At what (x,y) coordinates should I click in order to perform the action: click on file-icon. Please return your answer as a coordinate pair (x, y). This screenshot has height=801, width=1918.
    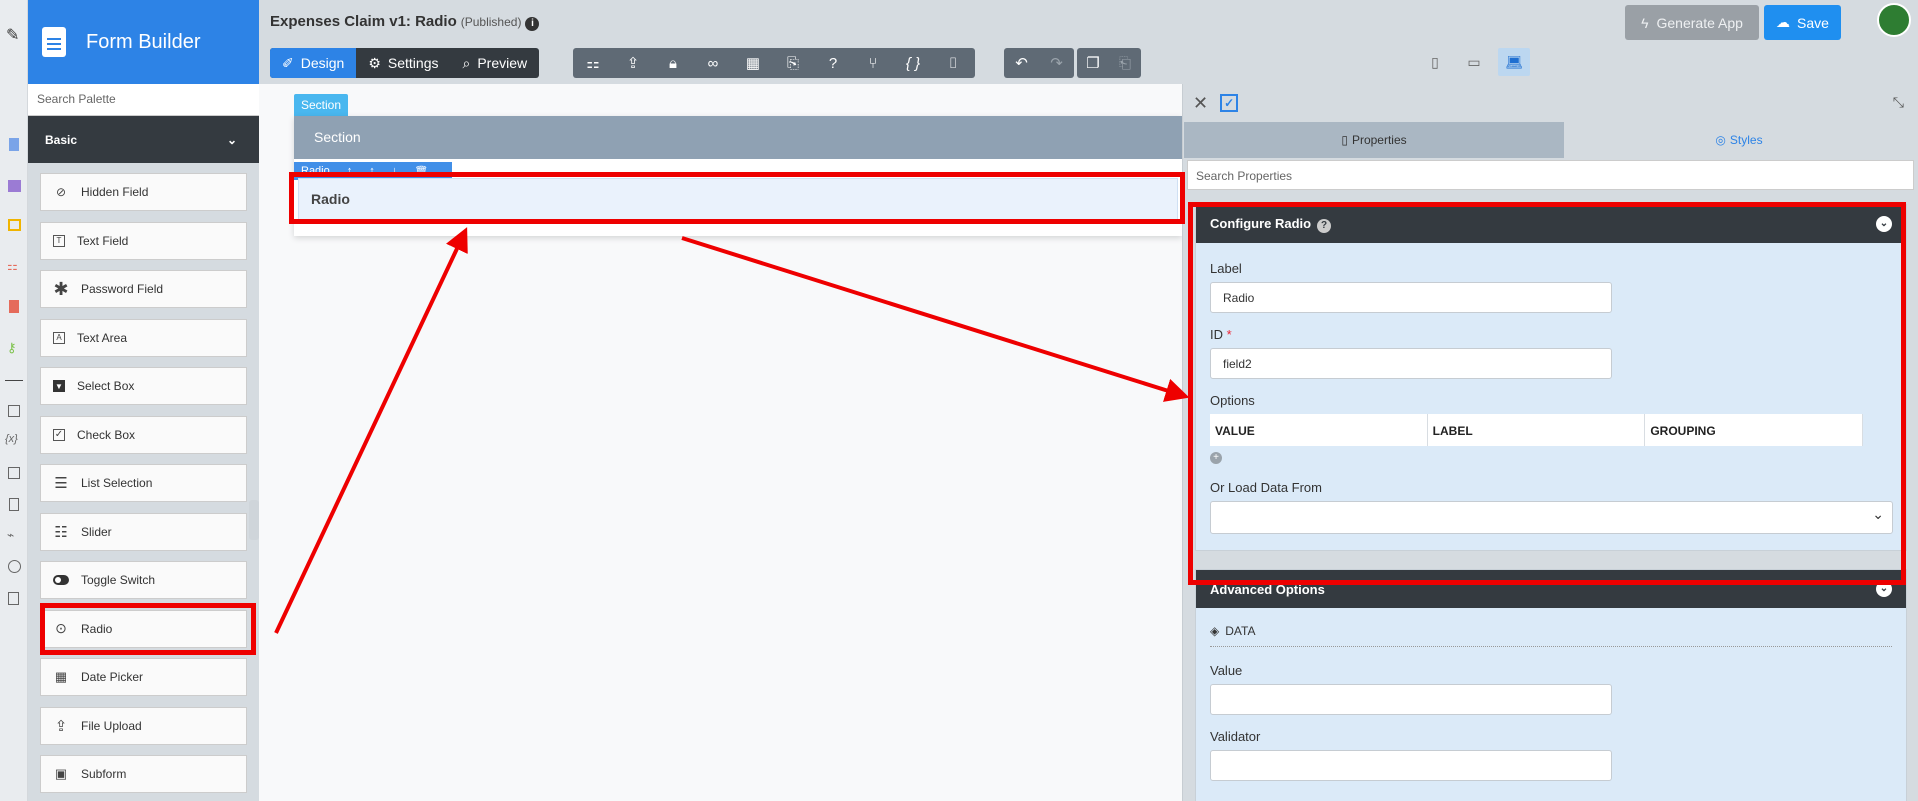
    Looking at the image, I should click on (14, 504).